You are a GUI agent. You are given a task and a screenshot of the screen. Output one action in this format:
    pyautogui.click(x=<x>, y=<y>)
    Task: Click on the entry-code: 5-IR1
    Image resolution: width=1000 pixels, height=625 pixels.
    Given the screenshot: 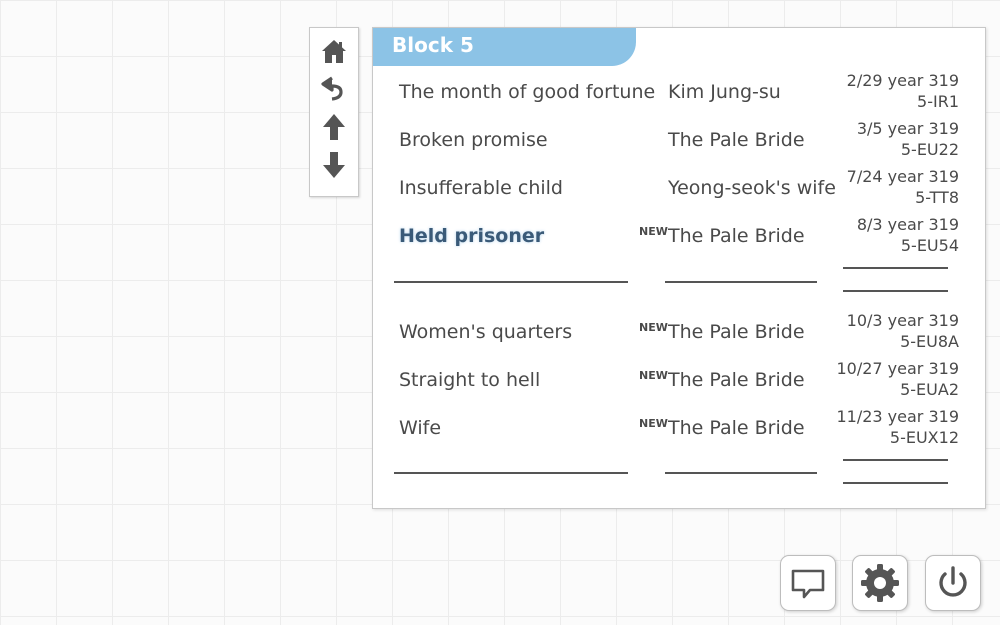 What is the action you would take?
    pyautogui.click(x=938, y=101)
    